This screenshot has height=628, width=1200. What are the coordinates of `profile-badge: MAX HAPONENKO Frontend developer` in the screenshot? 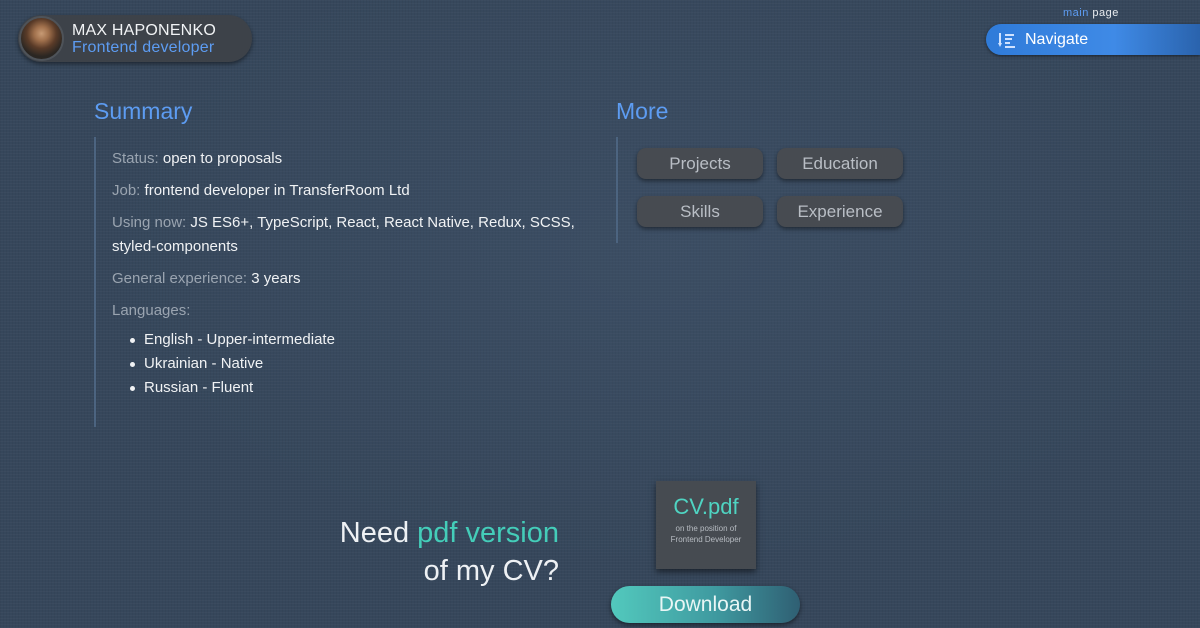 It's located at (135, 38).